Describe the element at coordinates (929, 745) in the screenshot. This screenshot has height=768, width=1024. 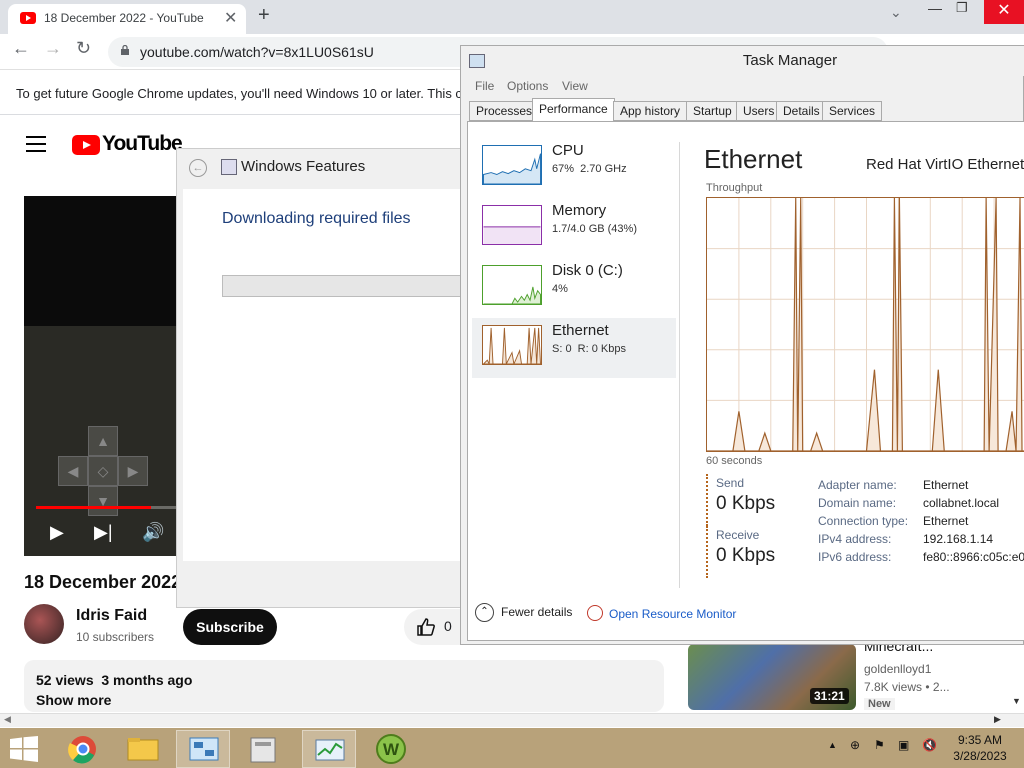
I see `volume-muted-icon: 🔇` at that location.